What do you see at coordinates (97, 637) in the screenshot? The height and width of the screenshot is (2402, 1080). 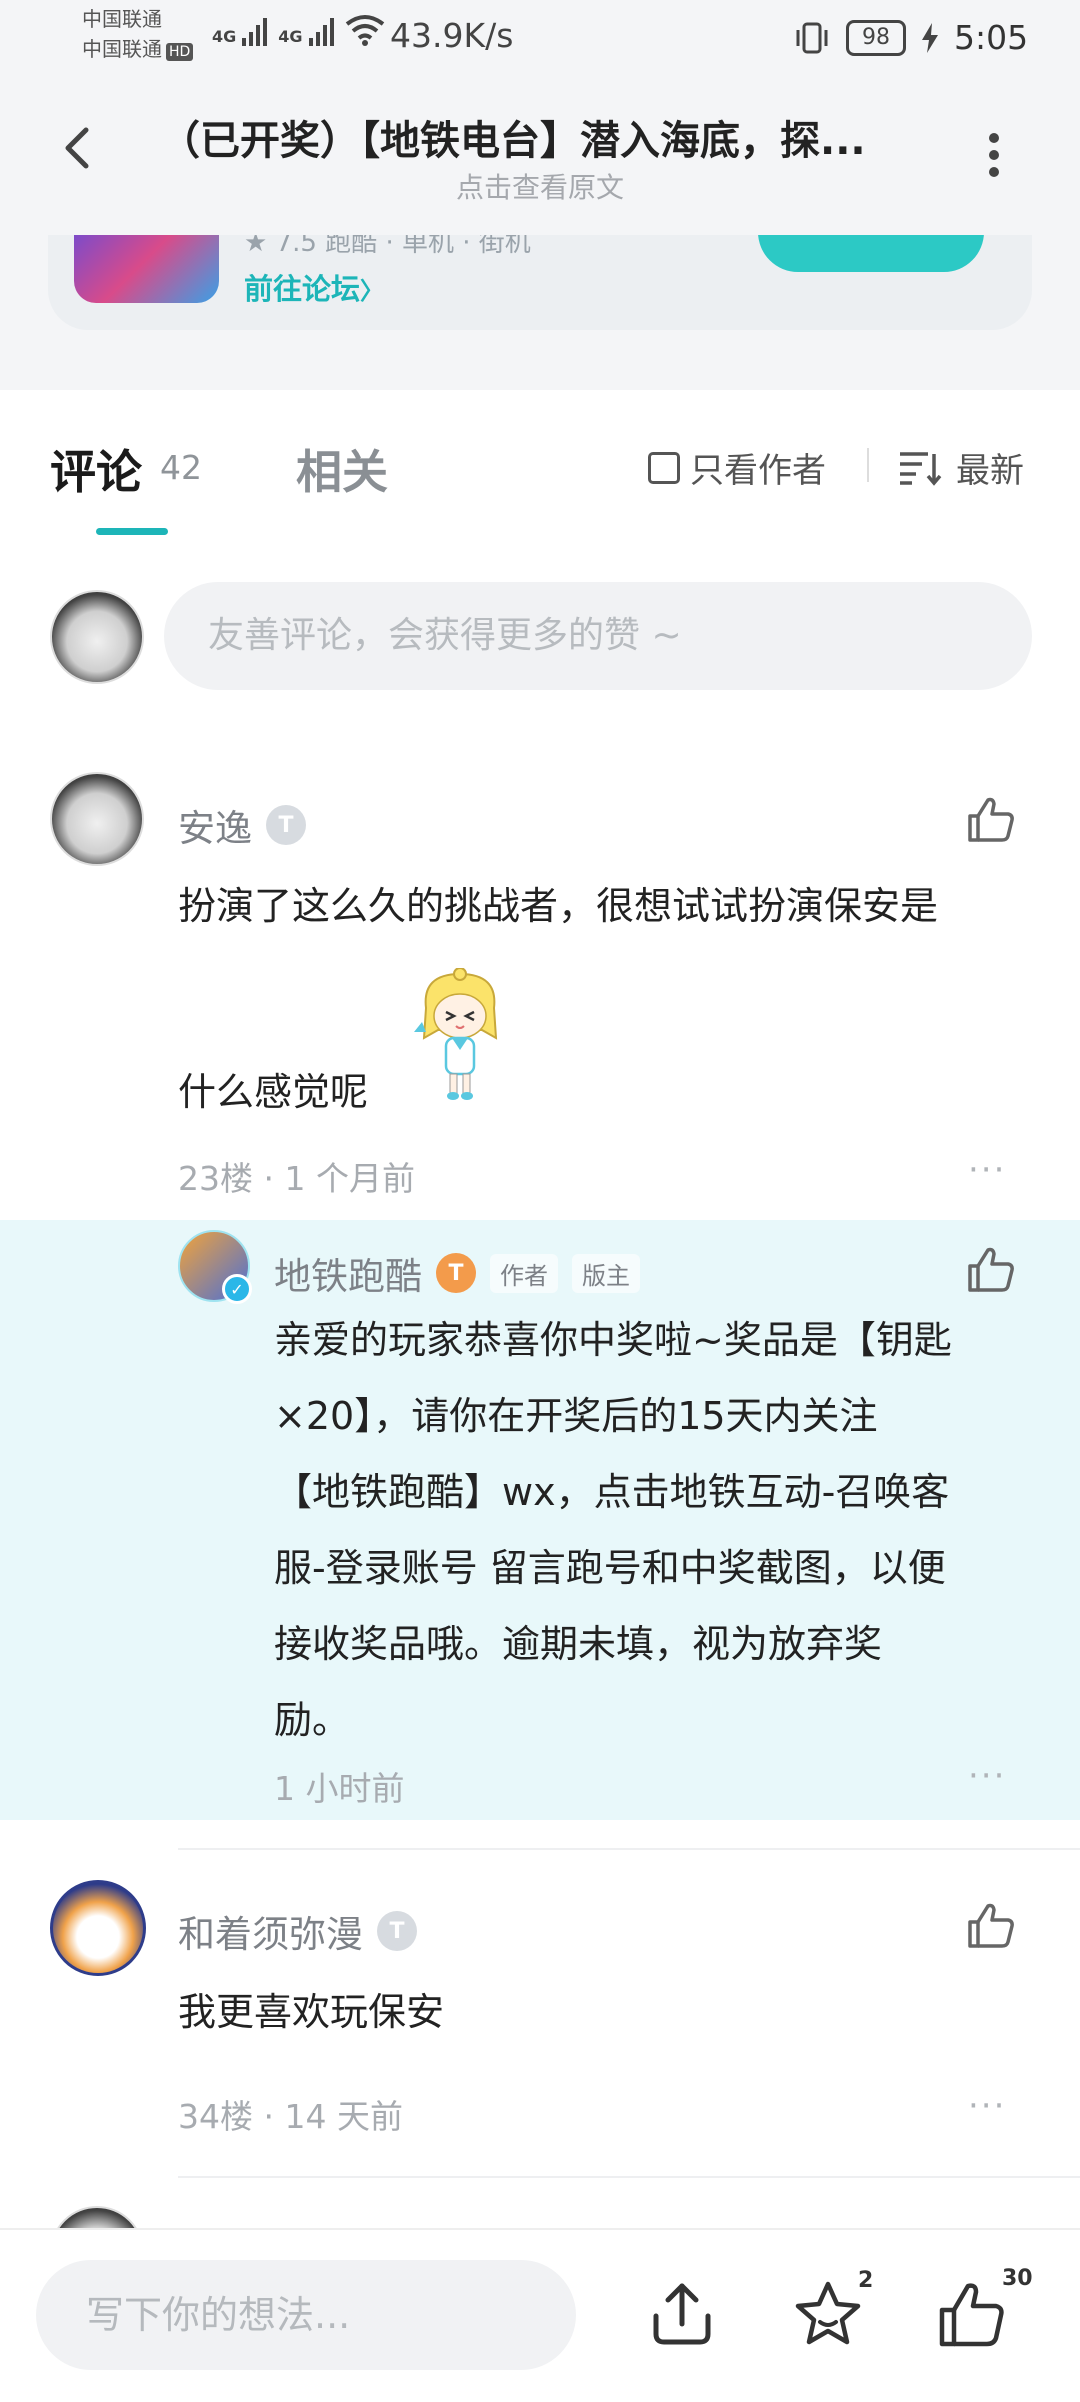 I see `current-user-avatar` at bounding box center [97, 637].